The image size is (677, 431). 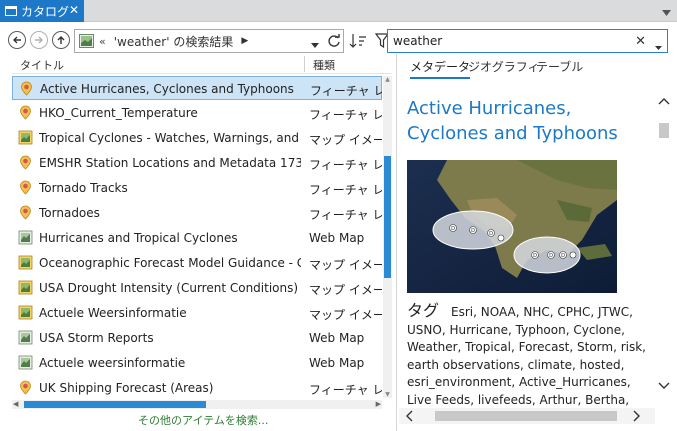 I want to click on list-item: HKO_Current_Temperature フィーチャ レイヤー, so click(x=197, y=113).